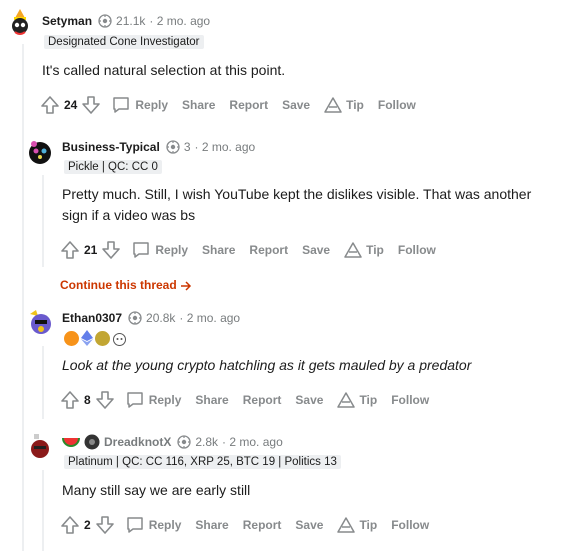 This screenshot has width=576, height=551. I want to click on comment-actions: 21 Reply Share Report Save Tip Follow, so click(248, 250).